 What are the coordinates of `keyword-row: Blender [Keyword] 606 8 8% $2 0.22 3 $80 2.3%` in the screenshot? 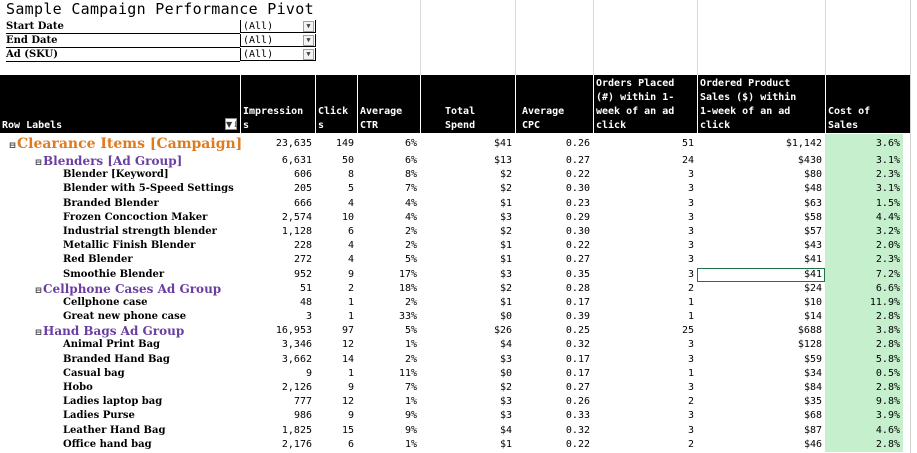 It's located at (455, 175).